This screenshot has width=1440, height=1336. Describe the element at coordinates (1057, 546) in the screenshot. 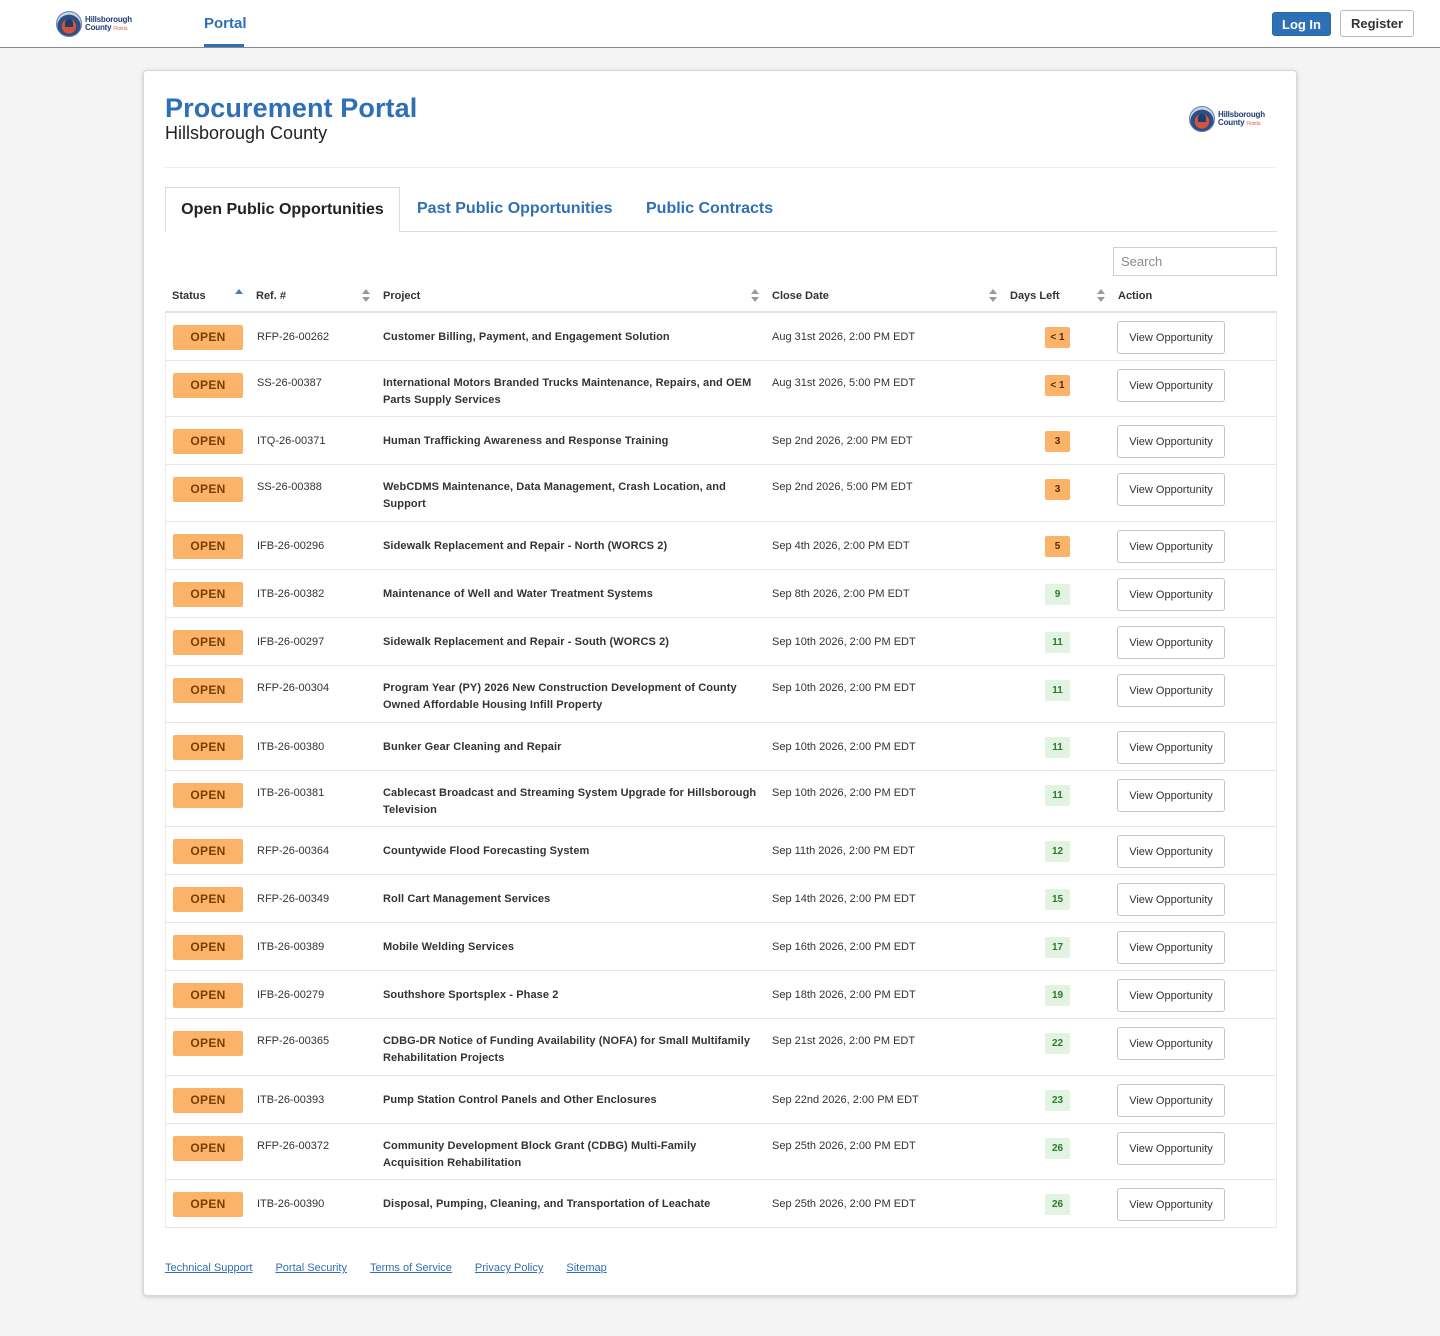

I see `days-left-badge: 5` at that location.